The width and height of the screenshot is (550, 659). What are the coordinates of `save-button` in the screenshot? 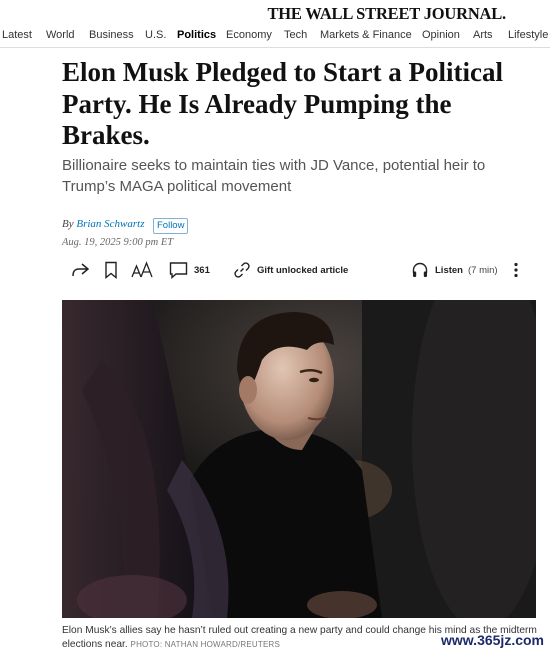 It's located at (111, 270).